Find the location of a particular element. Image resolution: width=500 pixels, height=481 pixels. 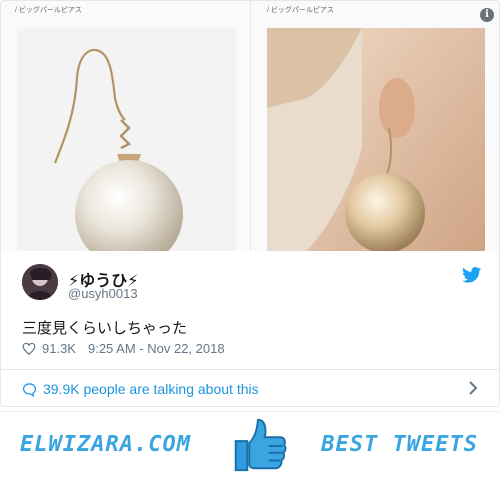

site-name: ELWIZARA.COM is located at coordinates (105, 444).